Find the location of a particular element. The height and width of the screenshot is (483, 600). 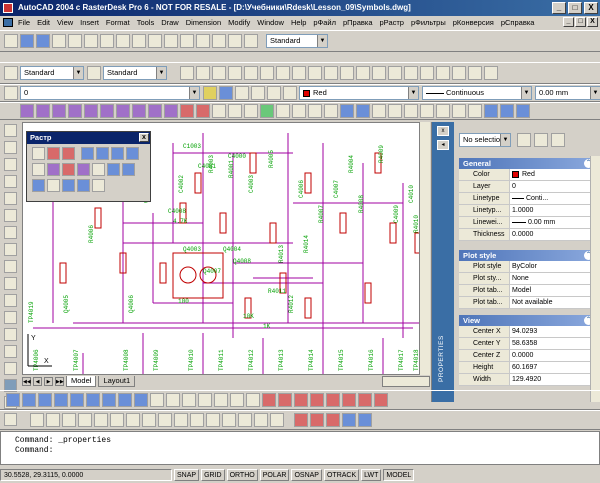

raster-show-icon is located at coordinates (38, 153).